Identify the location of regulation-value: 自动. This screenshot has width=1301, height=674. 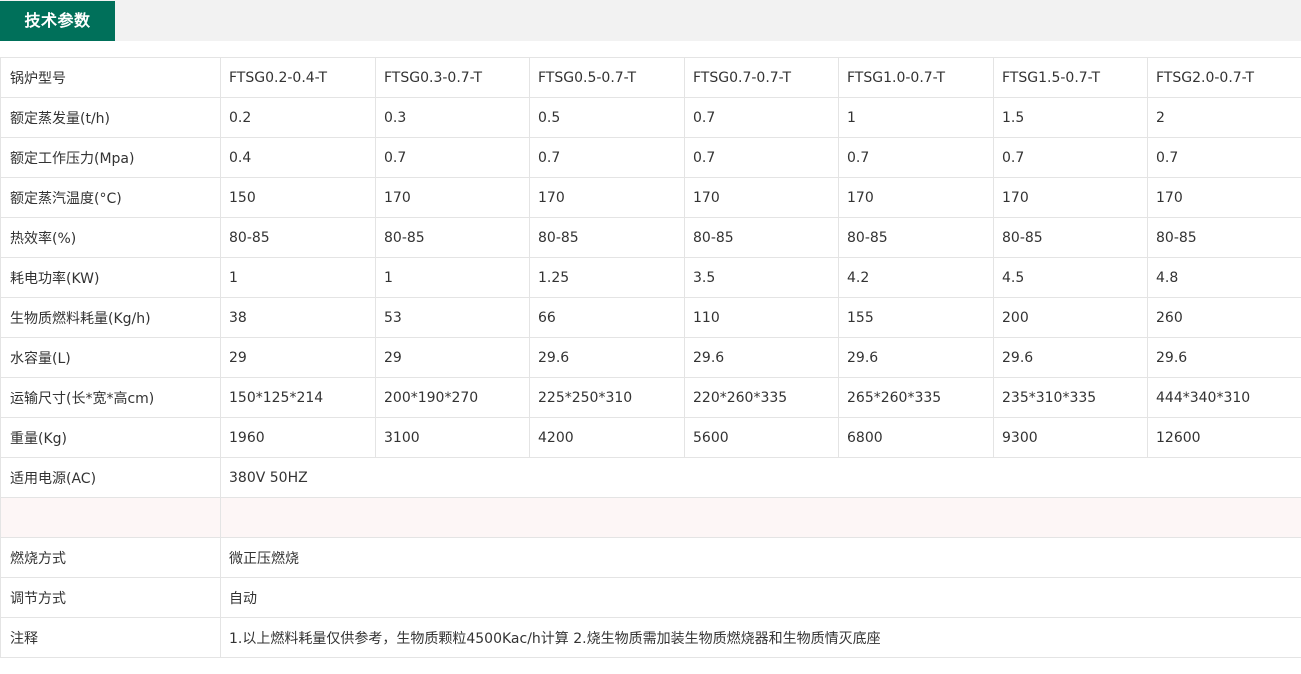
(760, 597).